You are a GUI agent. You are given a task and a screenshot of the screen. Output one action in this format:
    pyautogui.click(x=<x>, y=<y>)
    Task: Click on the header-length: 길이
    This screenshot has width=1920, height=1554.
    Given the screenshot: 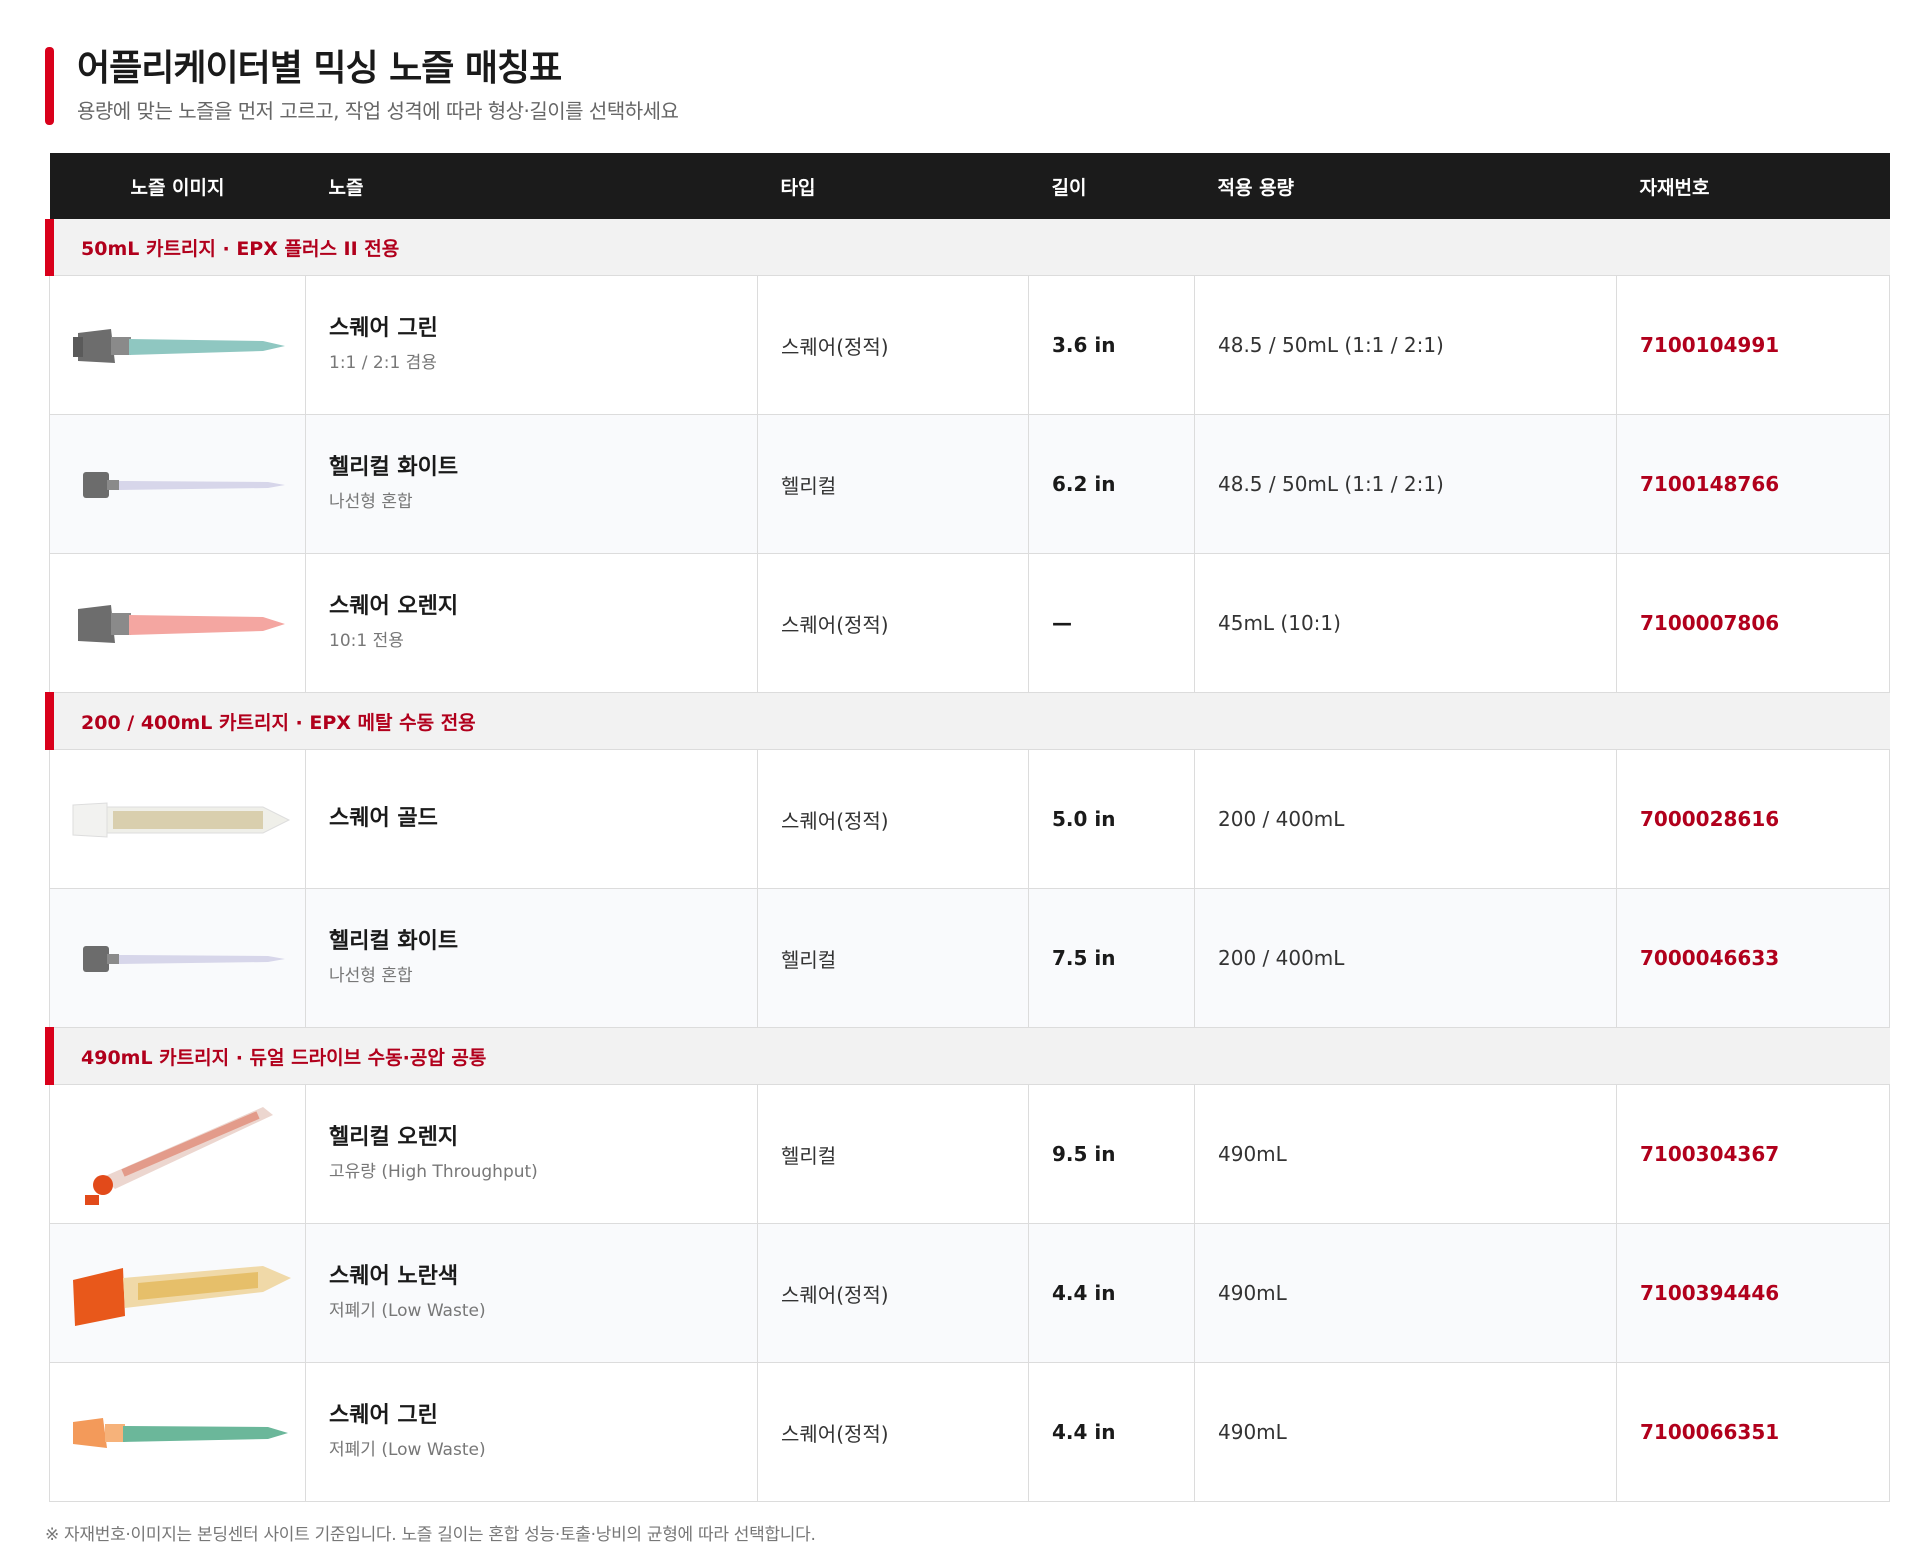 What is the action you would take?
    pyautogui.click(x=1111, y=186)
    